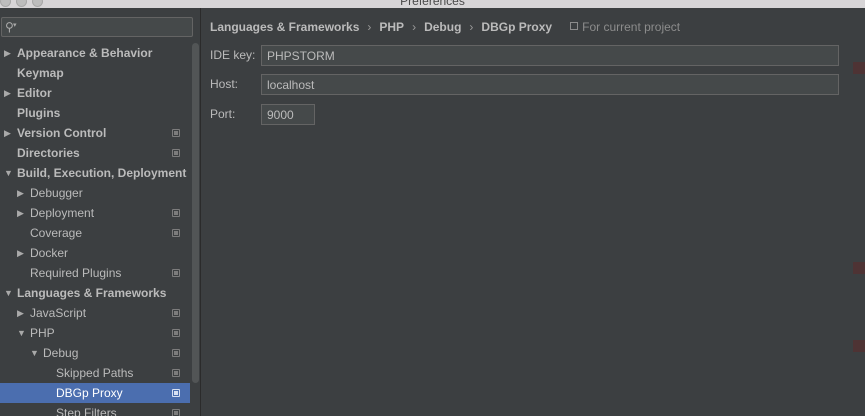 The height and width of the screenshot is (416, 865). I want to click on port-label: Port:, so click(223, 114).